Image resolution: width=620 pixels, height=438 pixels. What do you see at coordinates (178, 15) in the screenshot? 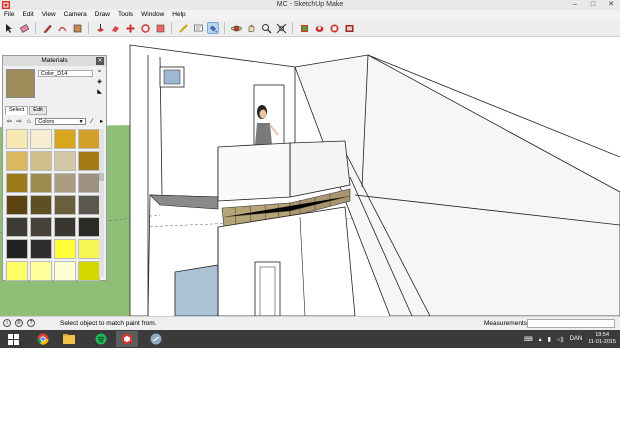
I see `menu-help: Help` at bounding box center [178, 15].